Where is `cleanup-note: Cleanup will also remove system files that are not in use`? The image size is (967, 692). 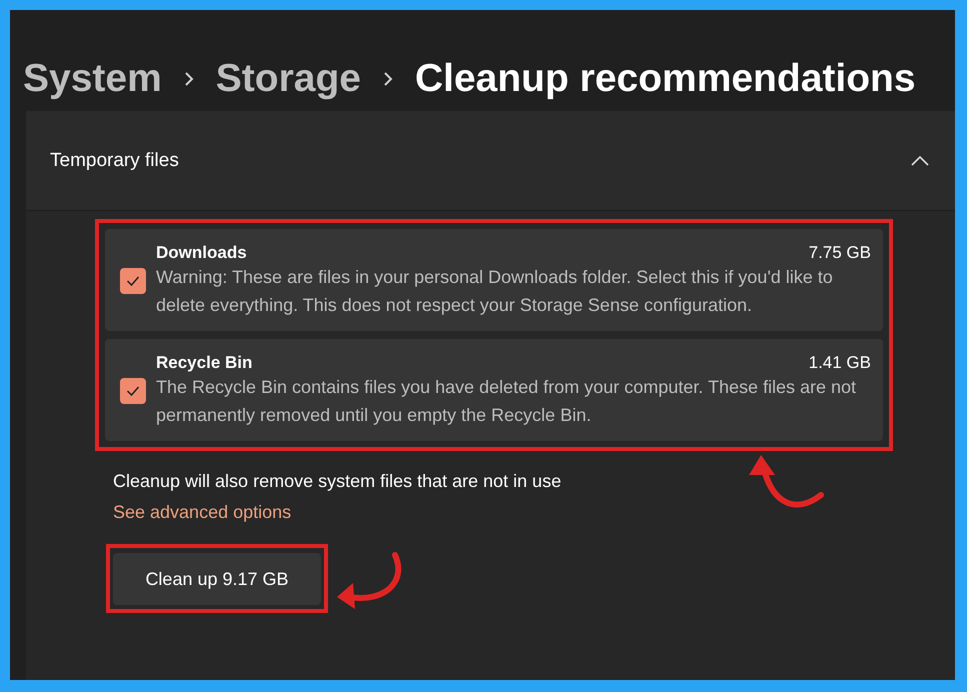 cleanup-note: Cleanup will also remove system files that are not in use is located at coordinates (337, 481).